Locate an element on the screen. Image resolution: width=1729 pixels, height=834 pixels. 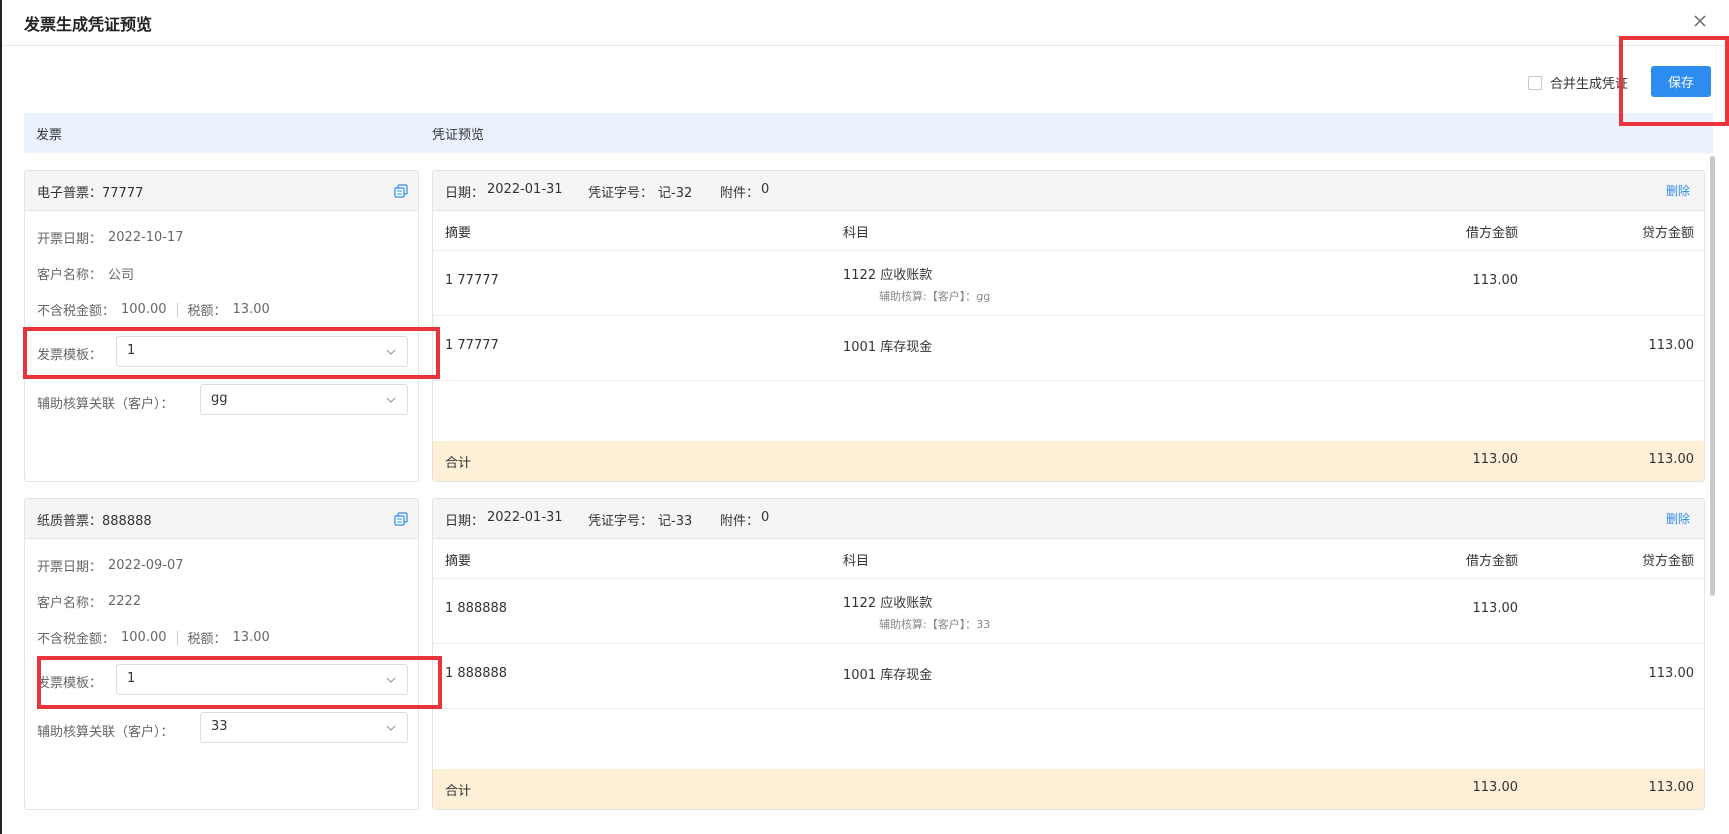
close-icon is located at coordinates (1700, 21).